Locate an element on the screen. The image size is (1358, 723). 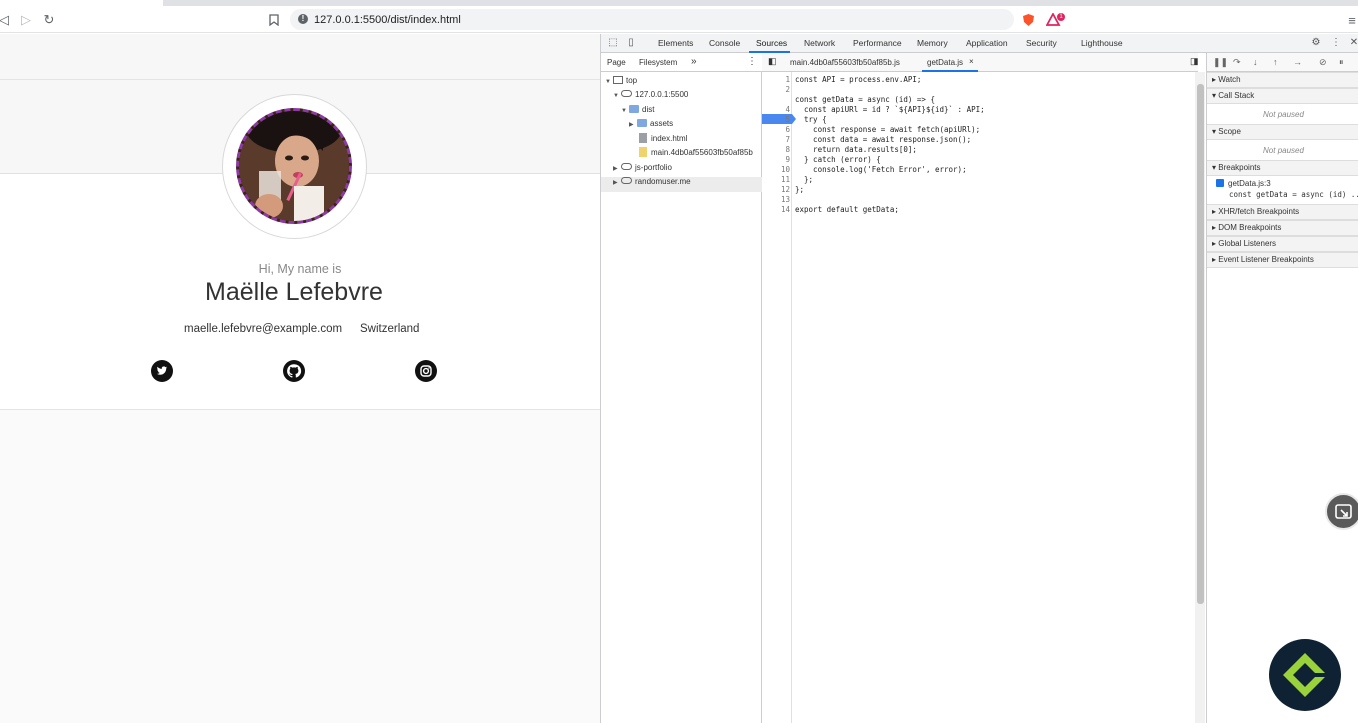
navigator-tab-filesystem: Filesystem is located at coordinates (658, 62).